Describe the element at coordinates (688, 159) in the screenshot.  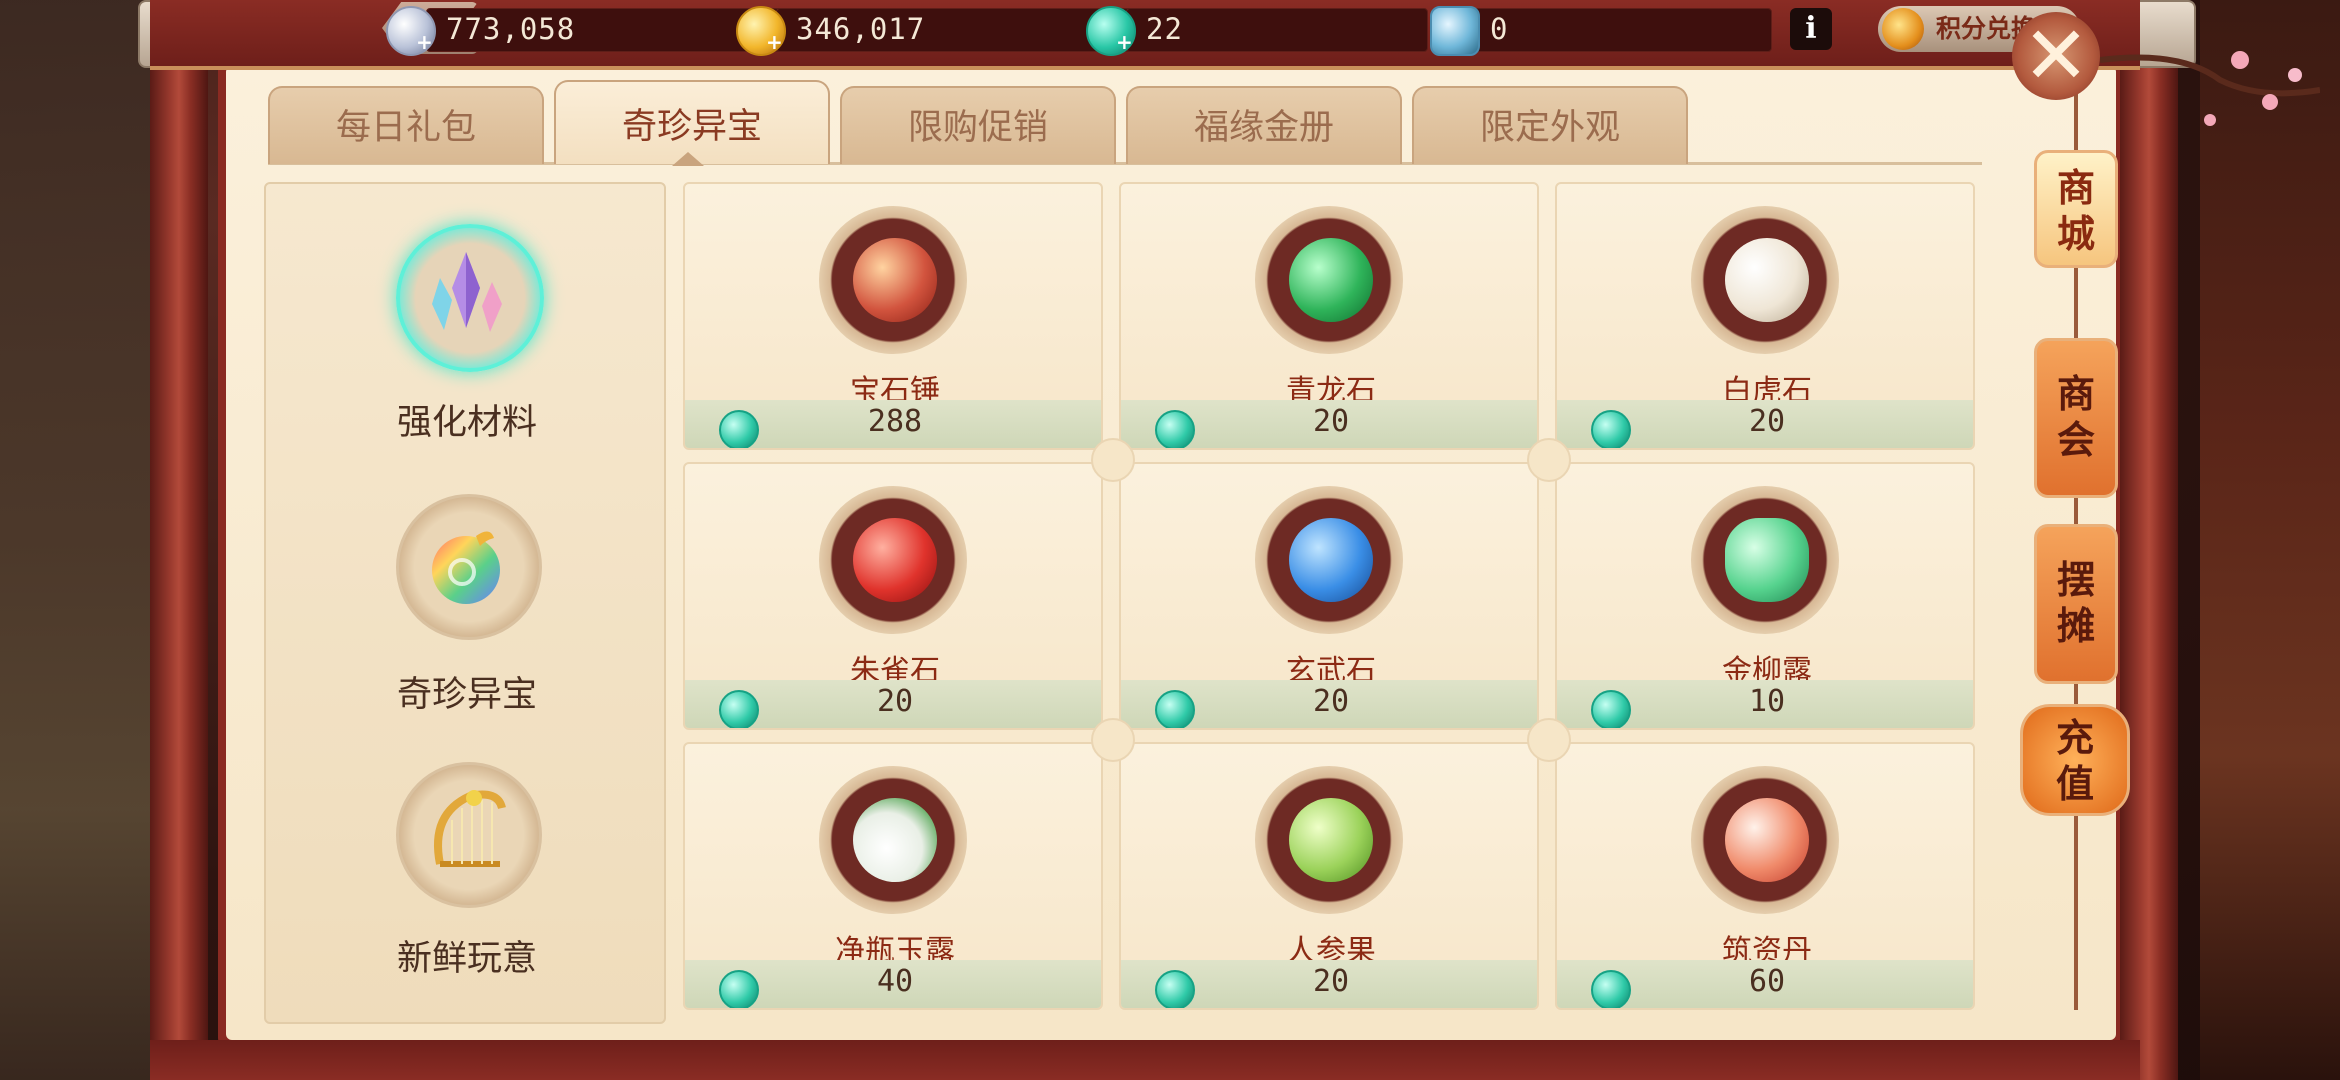
I see `active-tab-pointer-icon` at that location.